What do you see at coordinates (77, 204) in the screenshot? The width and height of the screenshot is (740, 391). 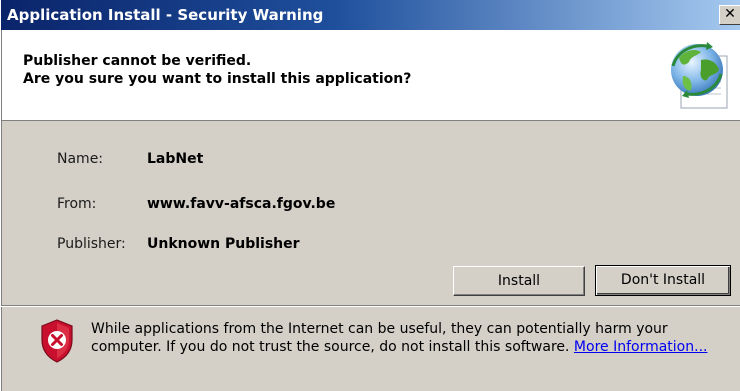 I see `from-label: From:` at bounding box center [77, 204].